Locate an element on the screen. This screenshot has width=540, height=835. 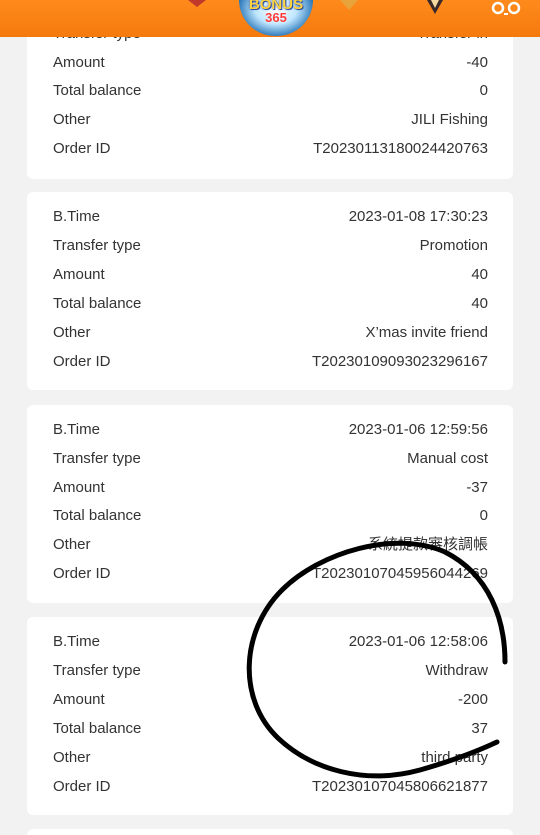
row-value: -40 is located at coordinates (477, 62).